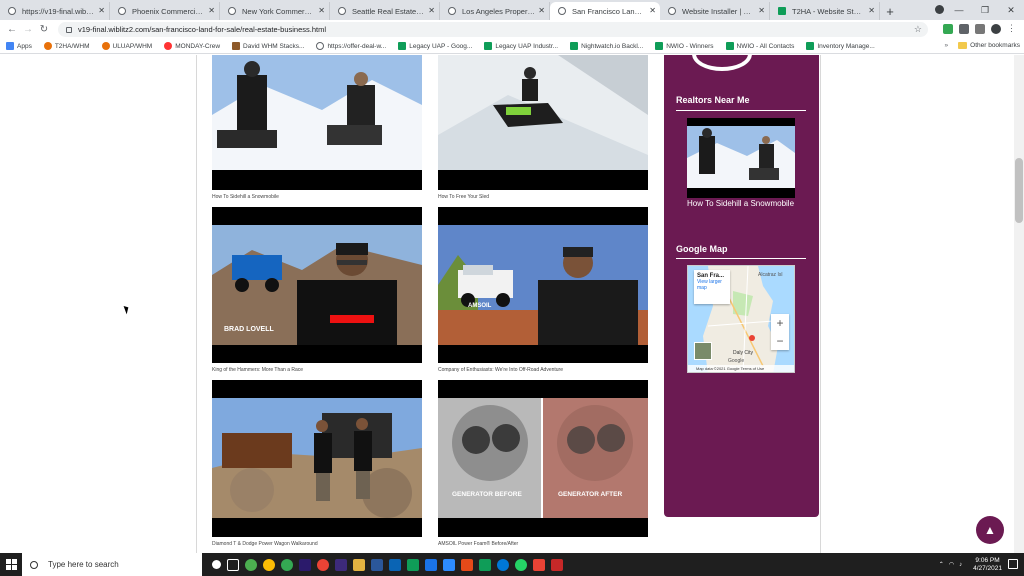  What do you see at coordinates (709, 285) in the screenshot?
I see `view-larger-map-link: View larger map` at bounding box center [709, 285].